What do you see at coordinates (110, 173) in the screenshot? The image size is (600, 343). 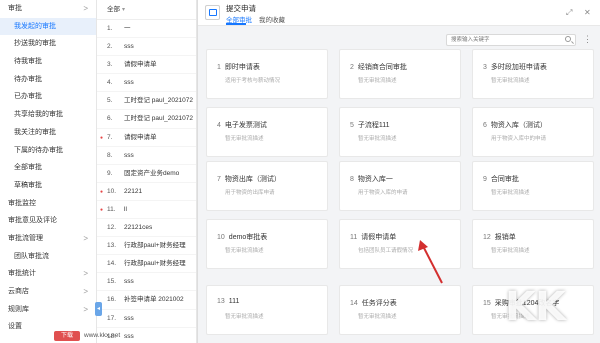 I see `list-item-number: 9.` at bounding box center [110, 173].